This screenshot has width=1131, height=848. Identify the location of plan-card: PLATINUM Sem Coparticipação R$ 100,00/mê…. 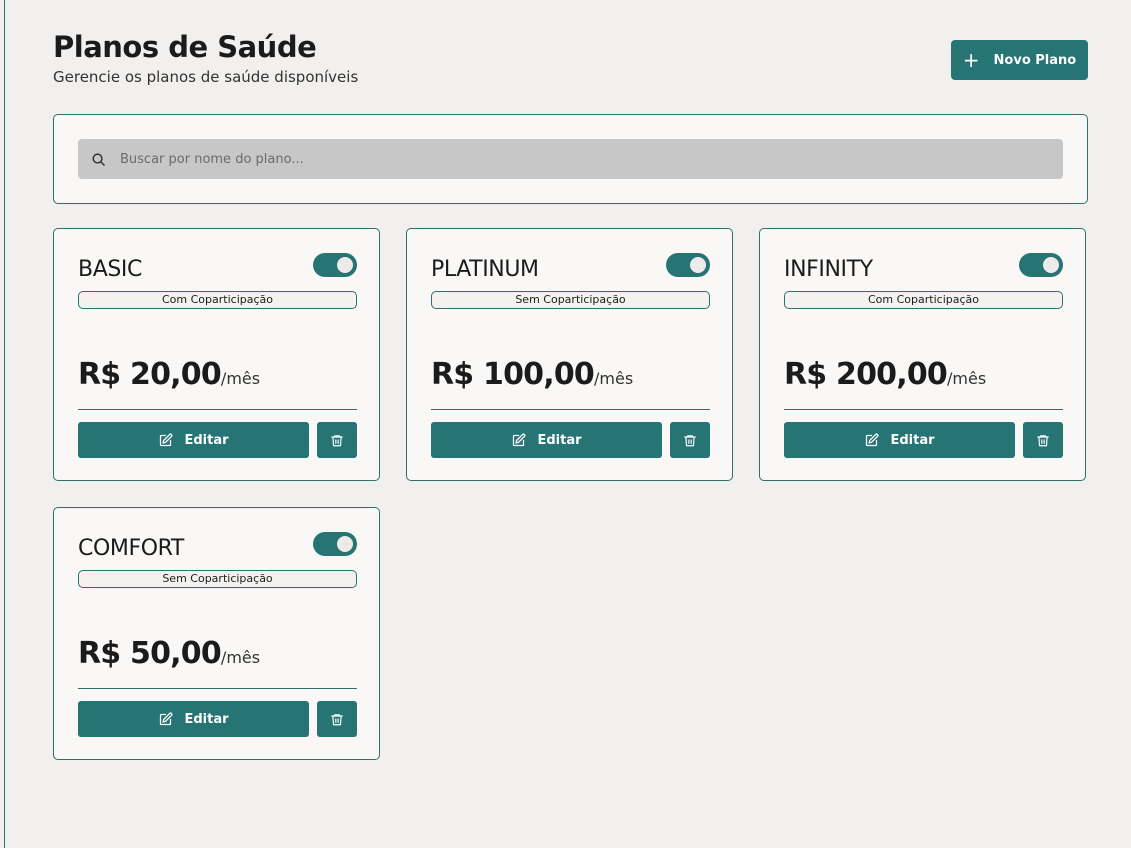
(569, 354).